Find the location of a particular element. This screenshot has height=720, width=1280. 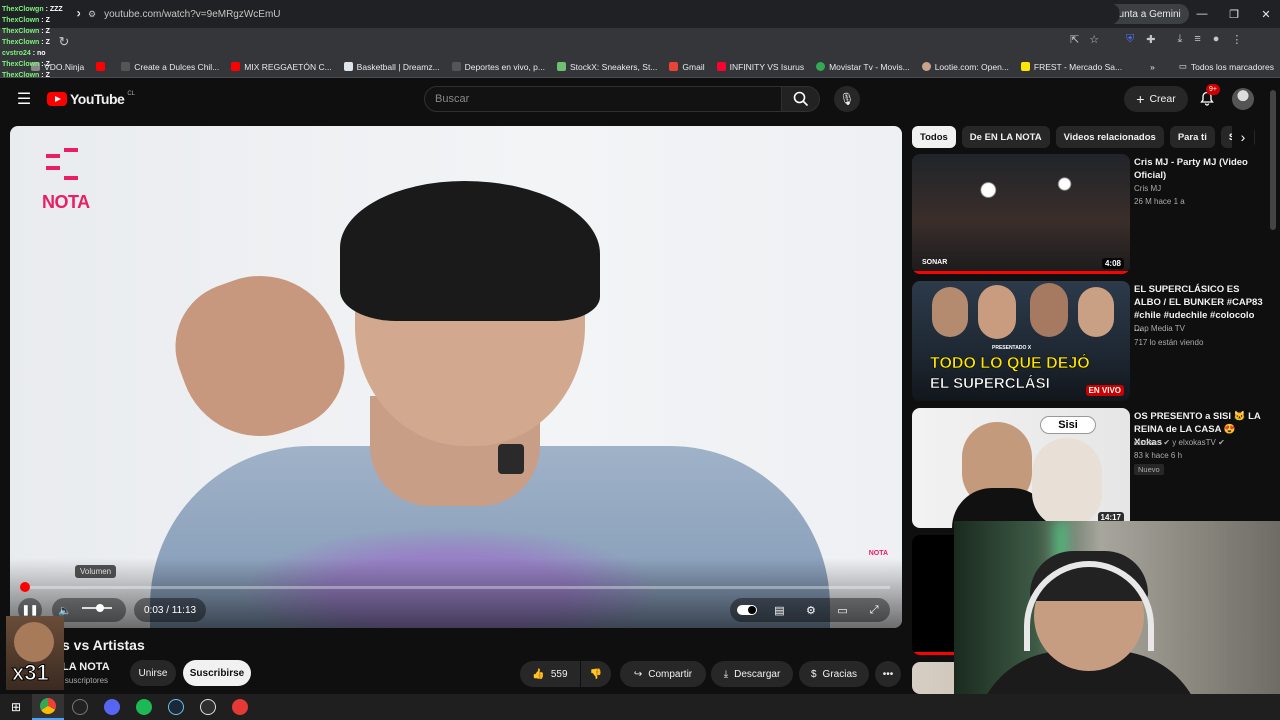

thanks-button: $ Gracias is located at coordinates (834, 674).